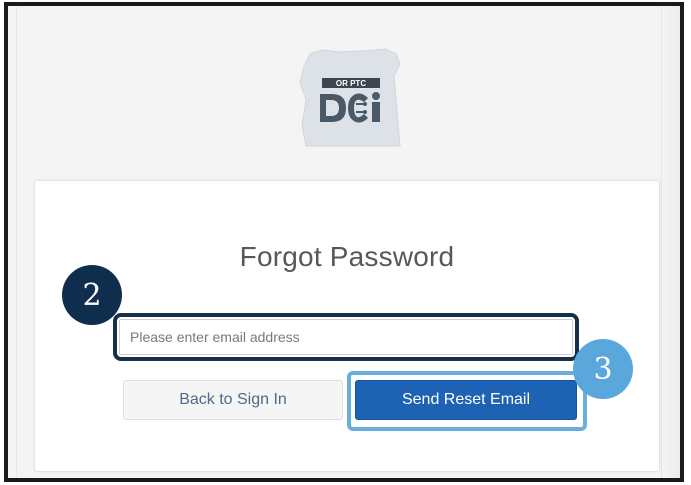 The height and width of the screenshot is (485, 691). I want to click on frame-divider, so click(16, 242).